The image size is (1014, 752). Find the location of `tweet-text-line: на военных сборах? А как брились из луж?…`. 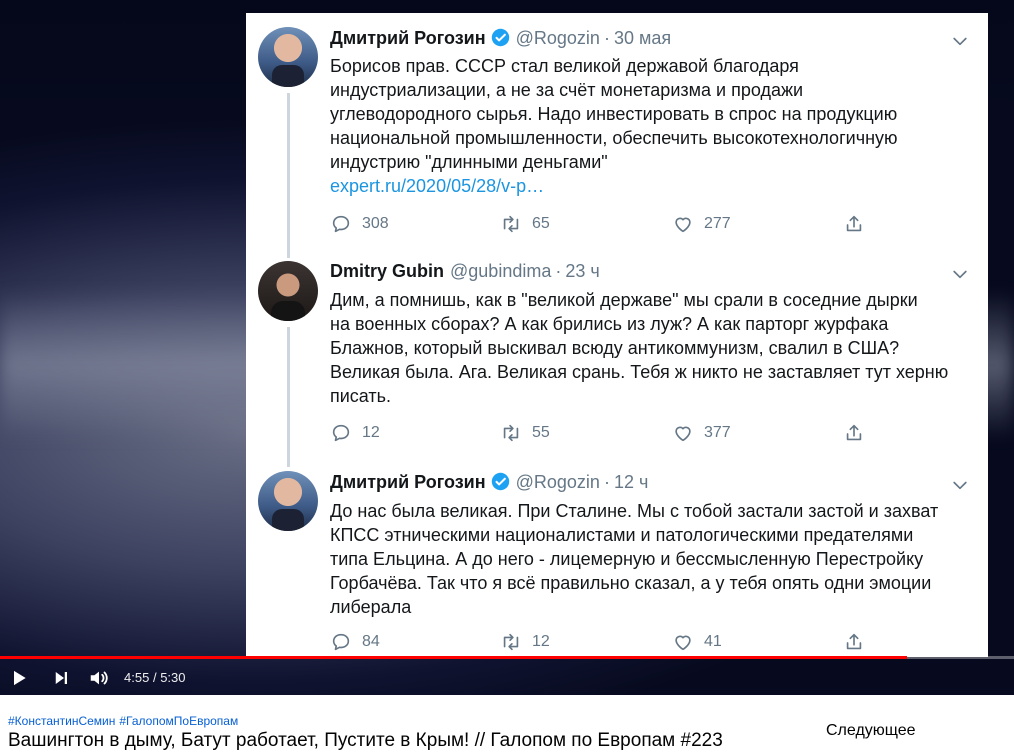

tweet-text-line: на военных сборах? А как брились из луж?… is located at coordinates (609, 324).